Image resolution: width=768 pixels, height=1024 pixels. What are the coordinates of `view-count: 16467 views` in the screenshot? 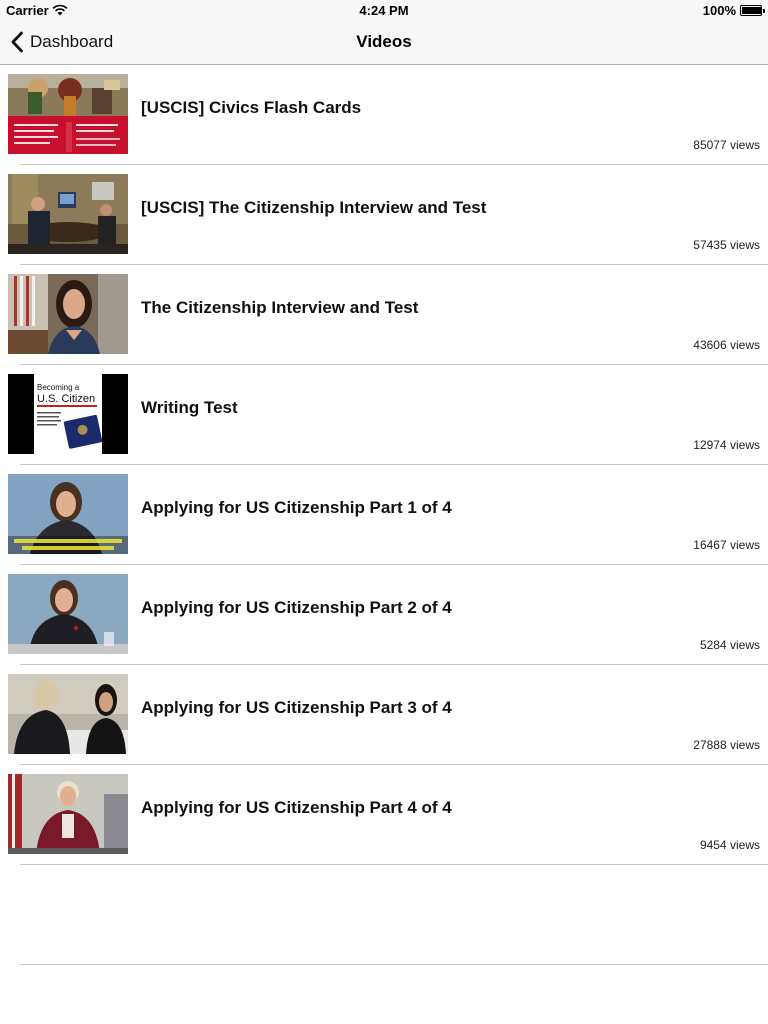 It's located at (726, 545).